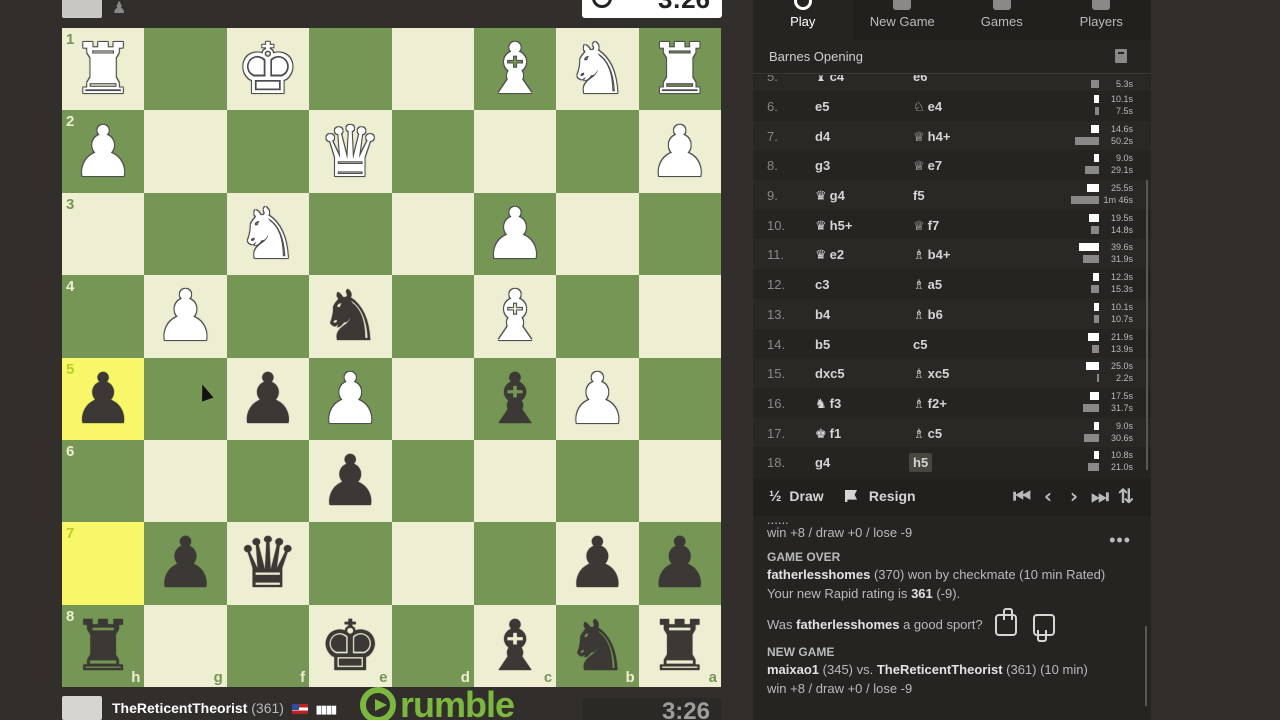  Describe the element at coordinates (822, 284) in the screenshot. I see `white-move: c3` at that location.